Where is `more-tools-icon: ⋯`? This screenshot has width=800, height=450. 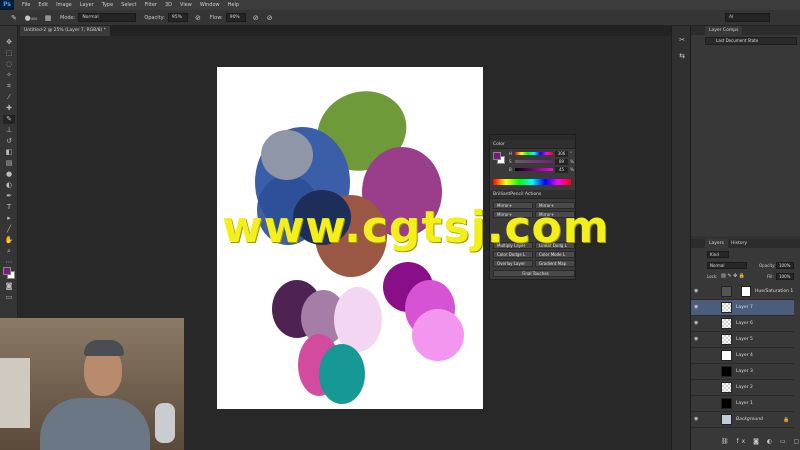 more-tools-icon: ⋯ is located at coordinates (9, 262).